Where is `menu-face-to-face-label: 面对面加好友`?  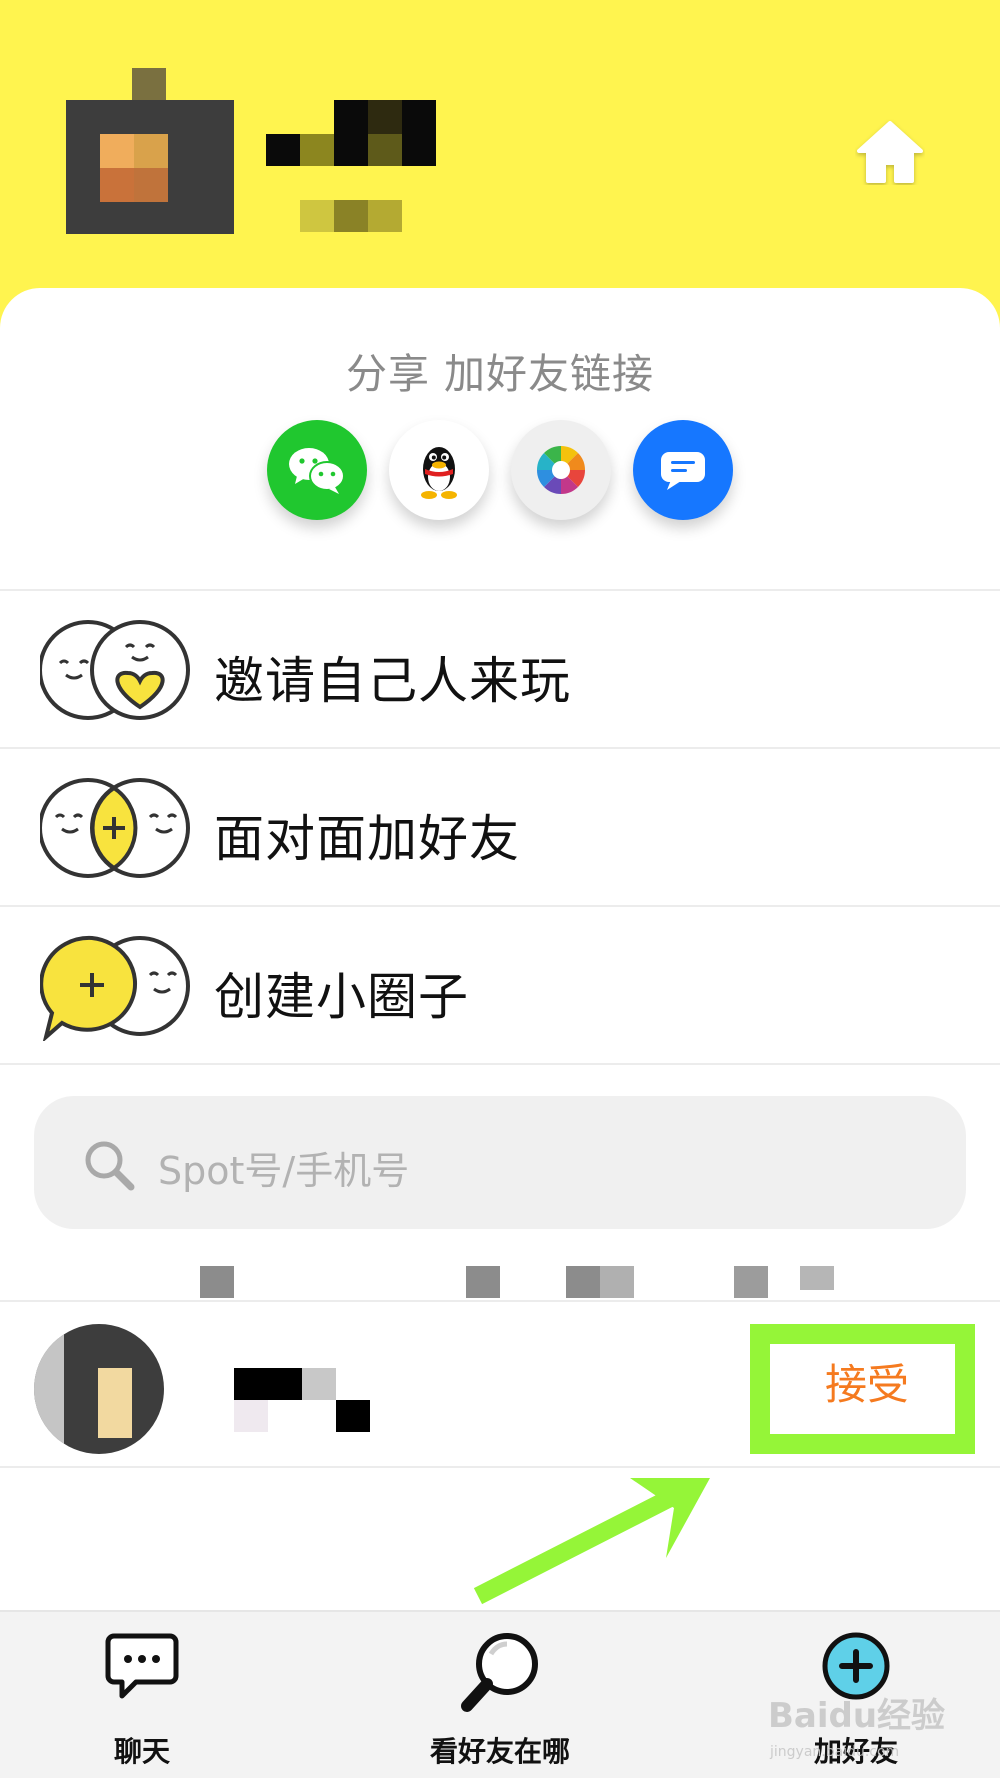
menu-face-to-face-label: 面对面加好友 is located at coordinates (367, 839).